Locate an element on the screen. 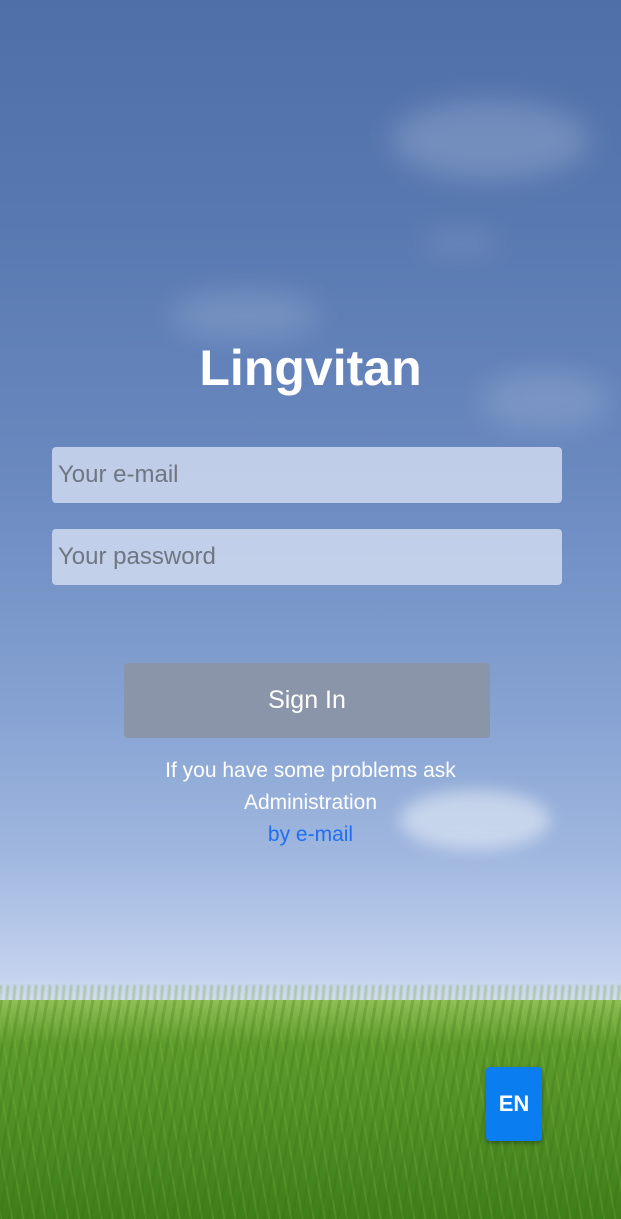  help-line-1: If you have some problems ask is located at coordinates (310, 770).